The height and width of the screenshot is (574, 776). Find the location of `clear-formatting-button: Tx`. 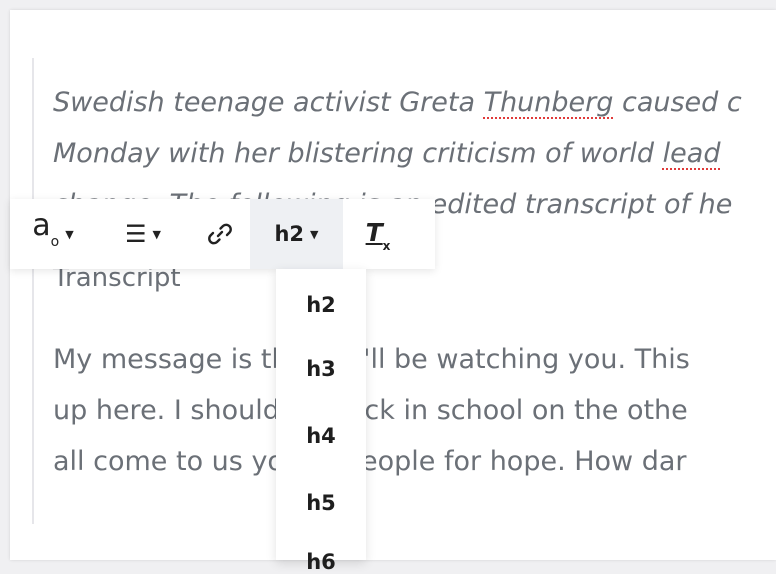

clear-formatting-button: Tx is located at coordinates (378, 234).